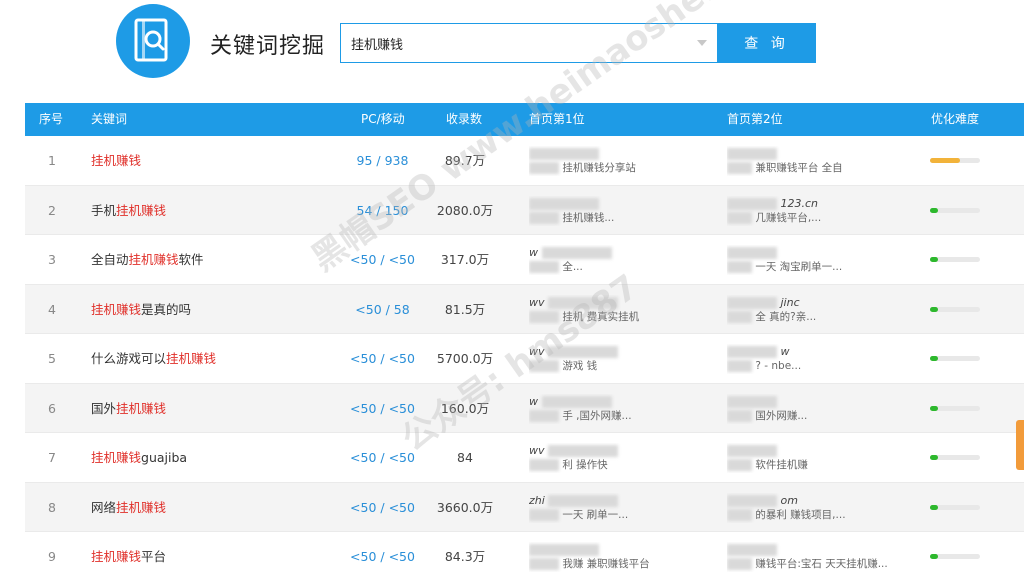  I want to click on row-index: 3, so click(52, 259).